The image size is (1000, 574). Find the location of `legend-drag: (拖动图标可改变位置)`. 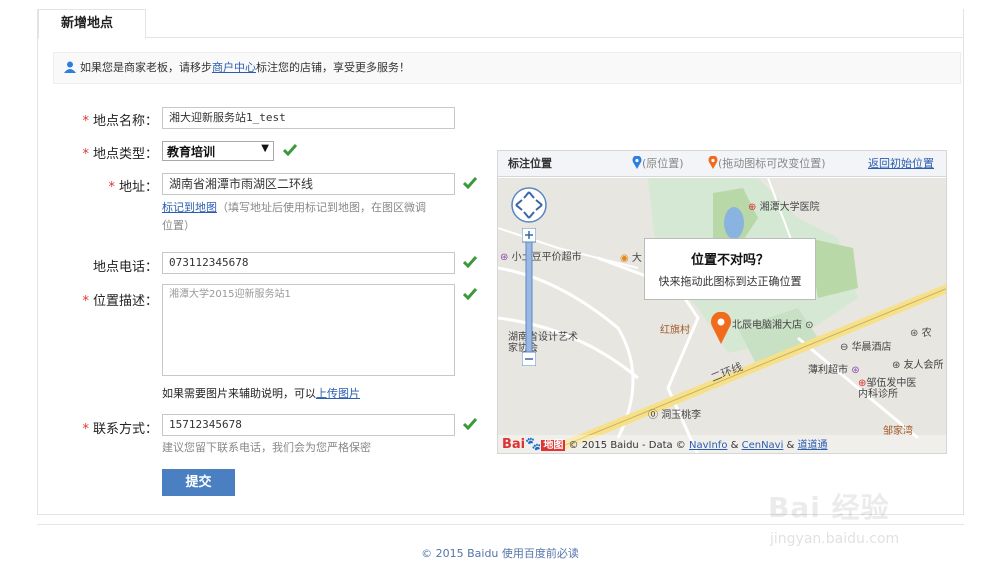

legend-drag: (拖动图标可改变位置) is located at coordinates (767, 164).